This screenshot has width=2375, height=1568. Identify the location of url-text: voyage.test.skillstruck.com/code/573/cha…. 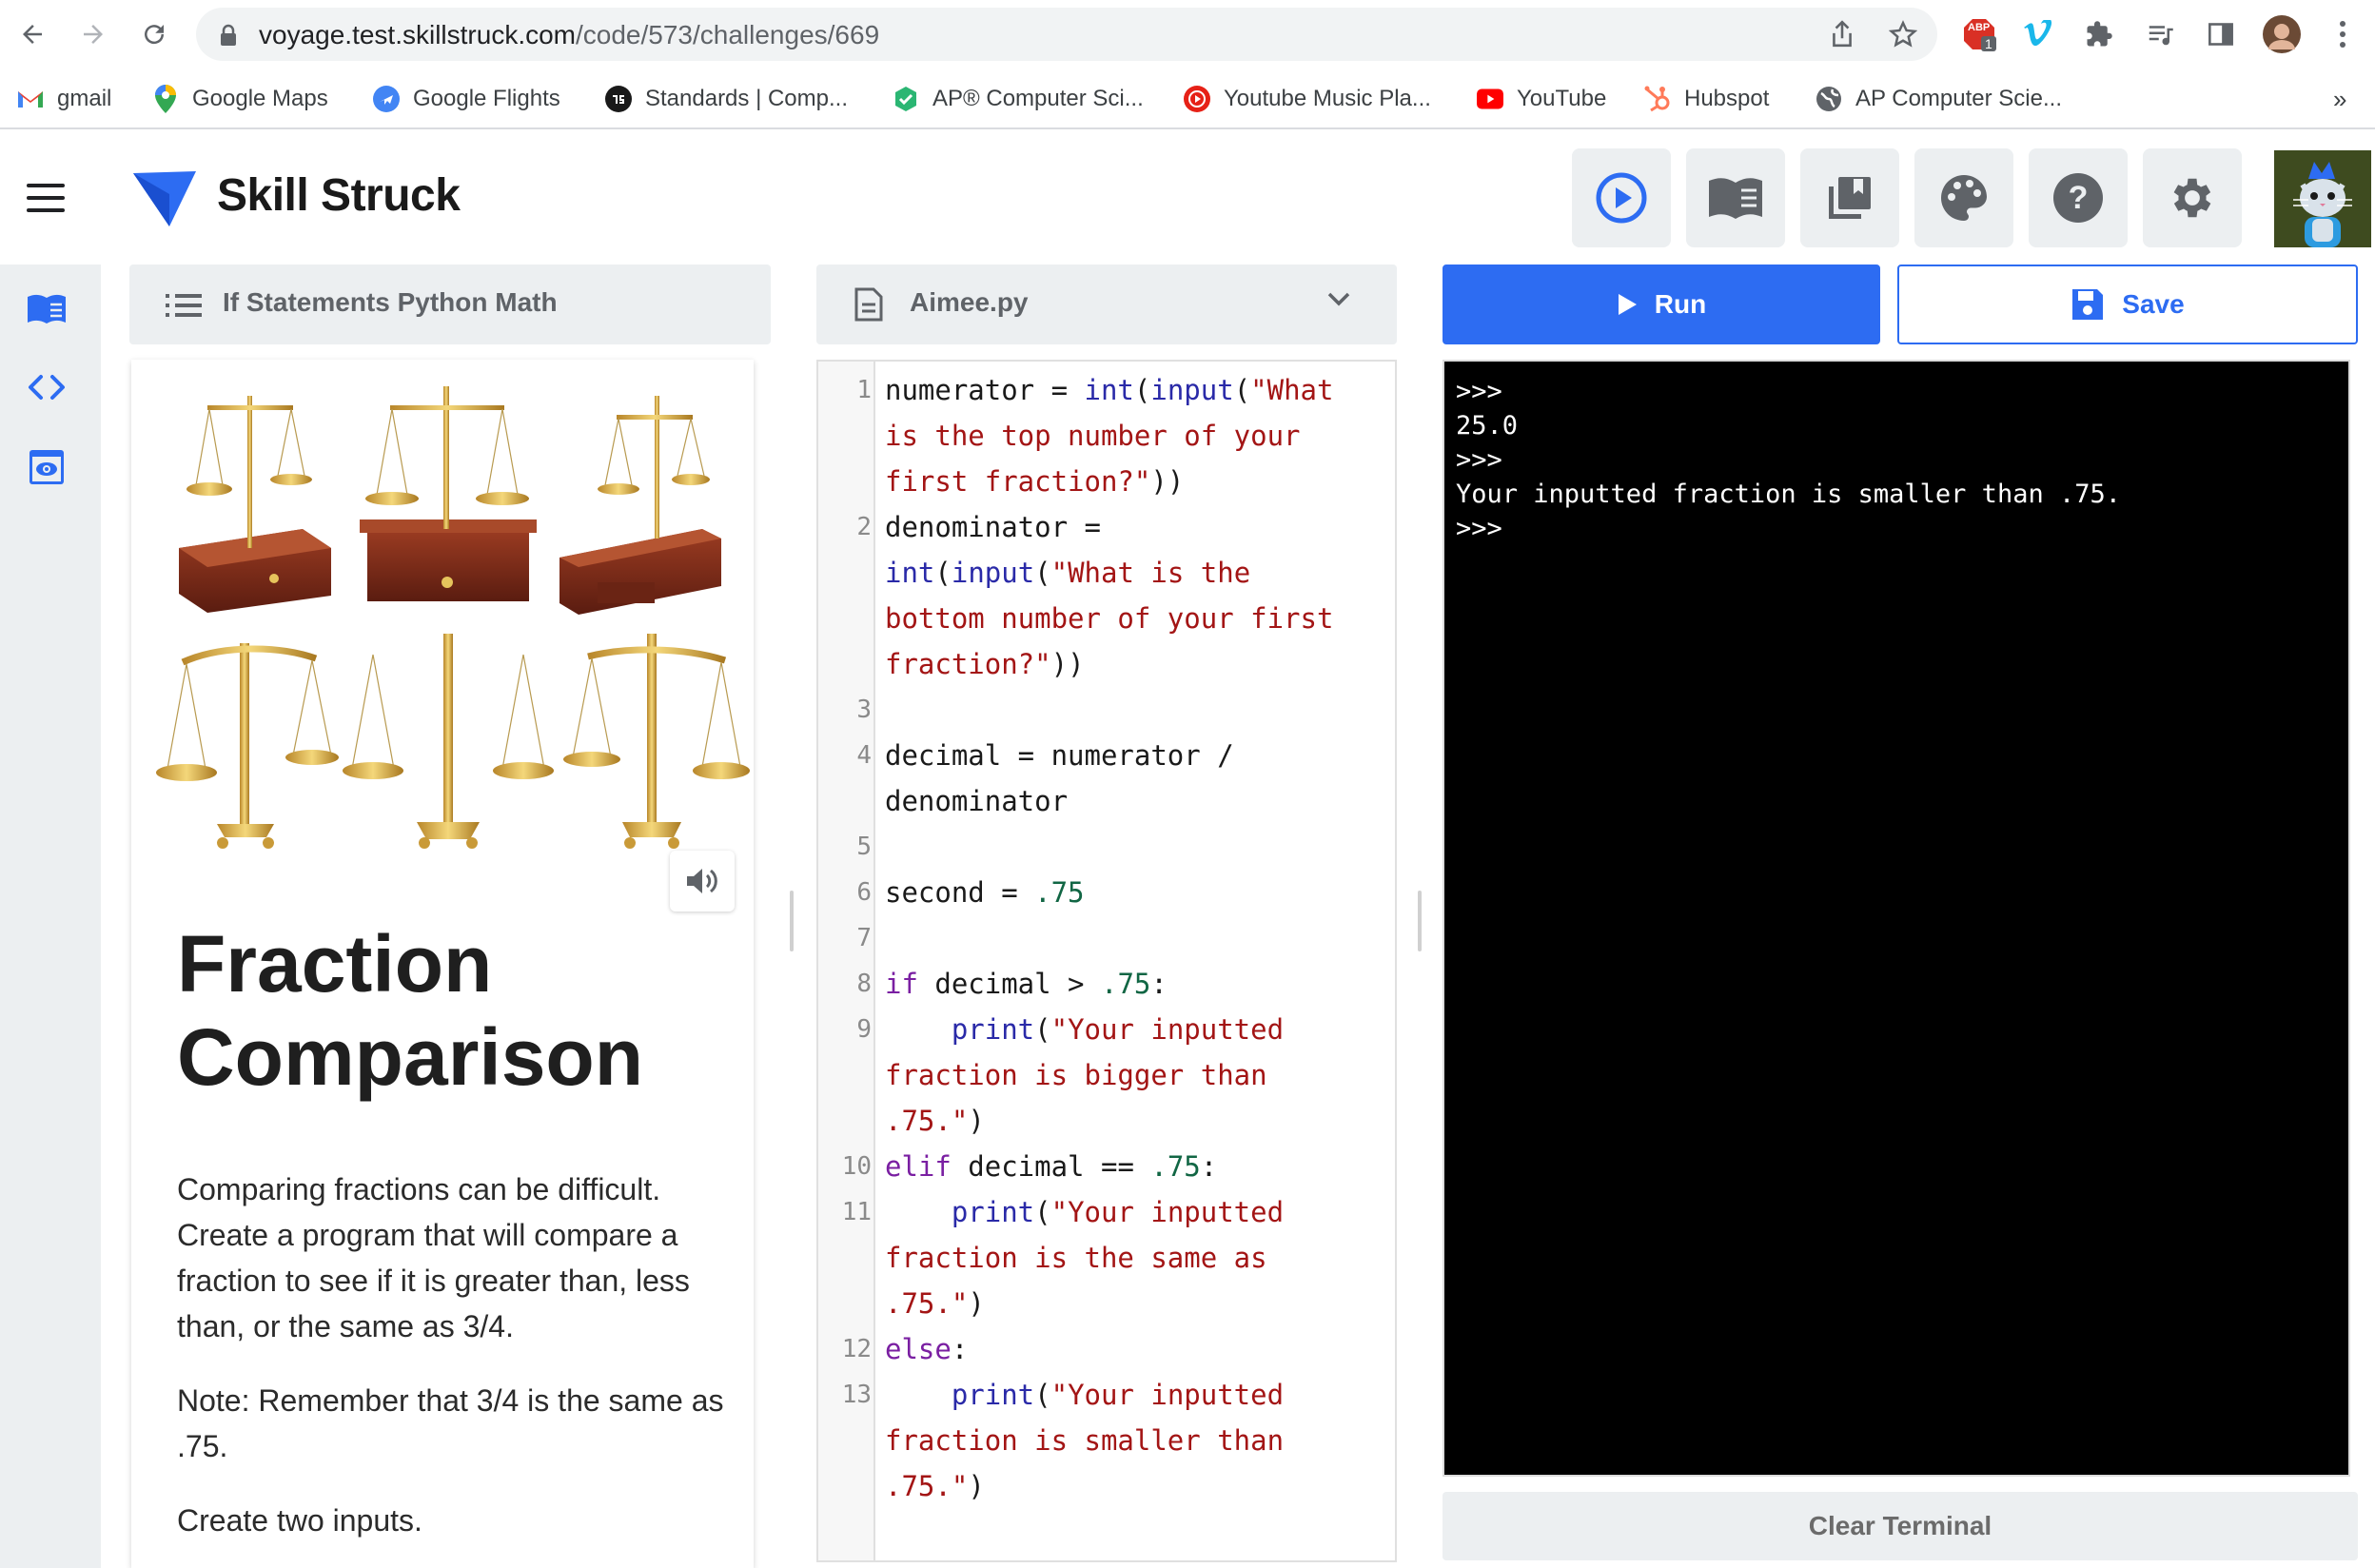
(569, 34).